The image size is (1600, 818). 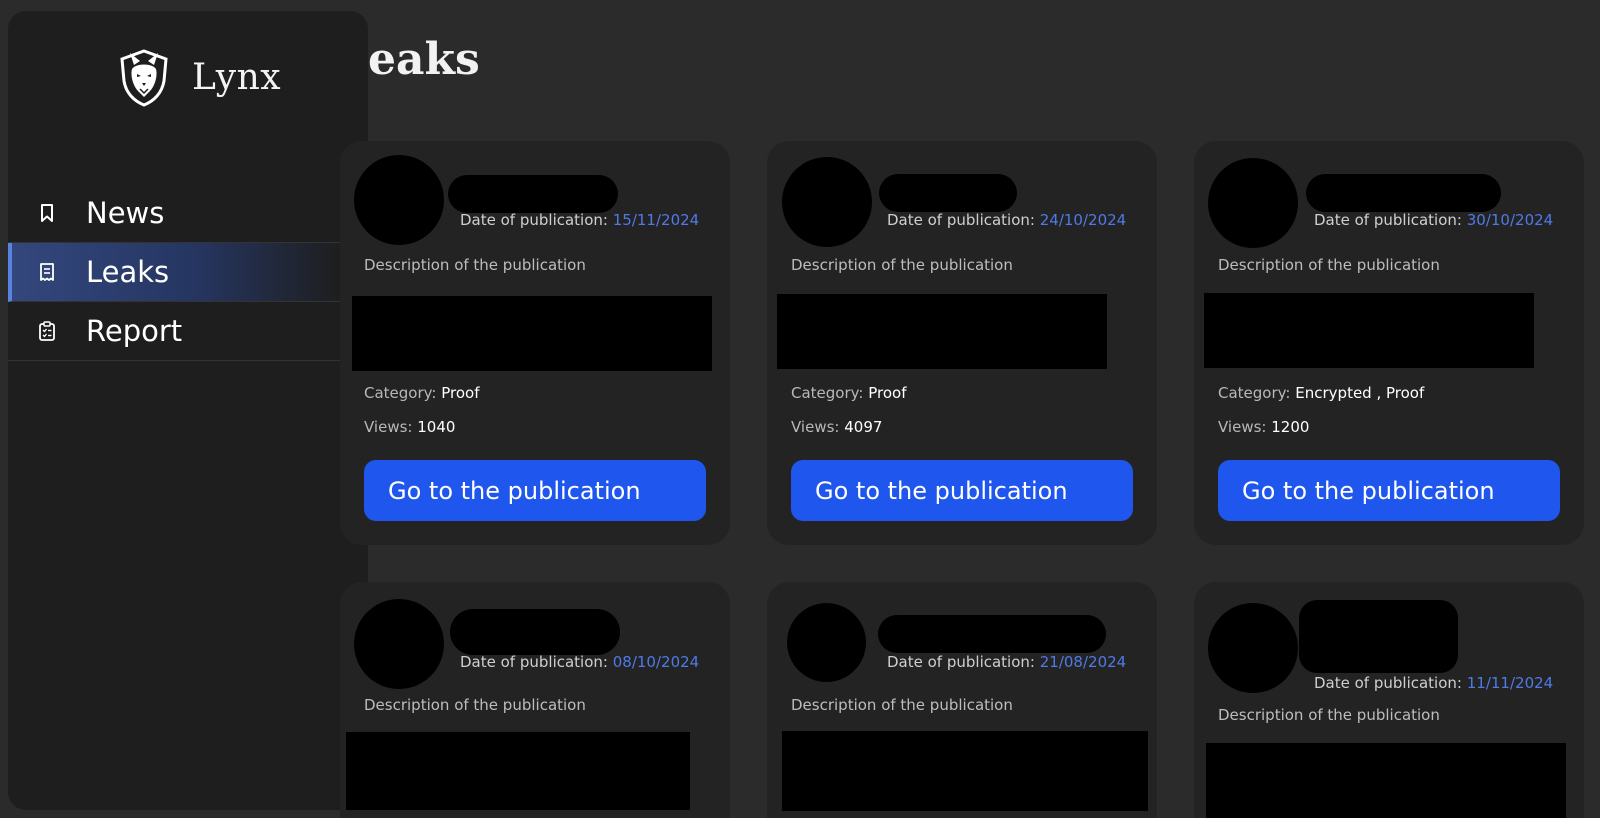 I want to click on brand: Lynx, so click(x=198, y=77).